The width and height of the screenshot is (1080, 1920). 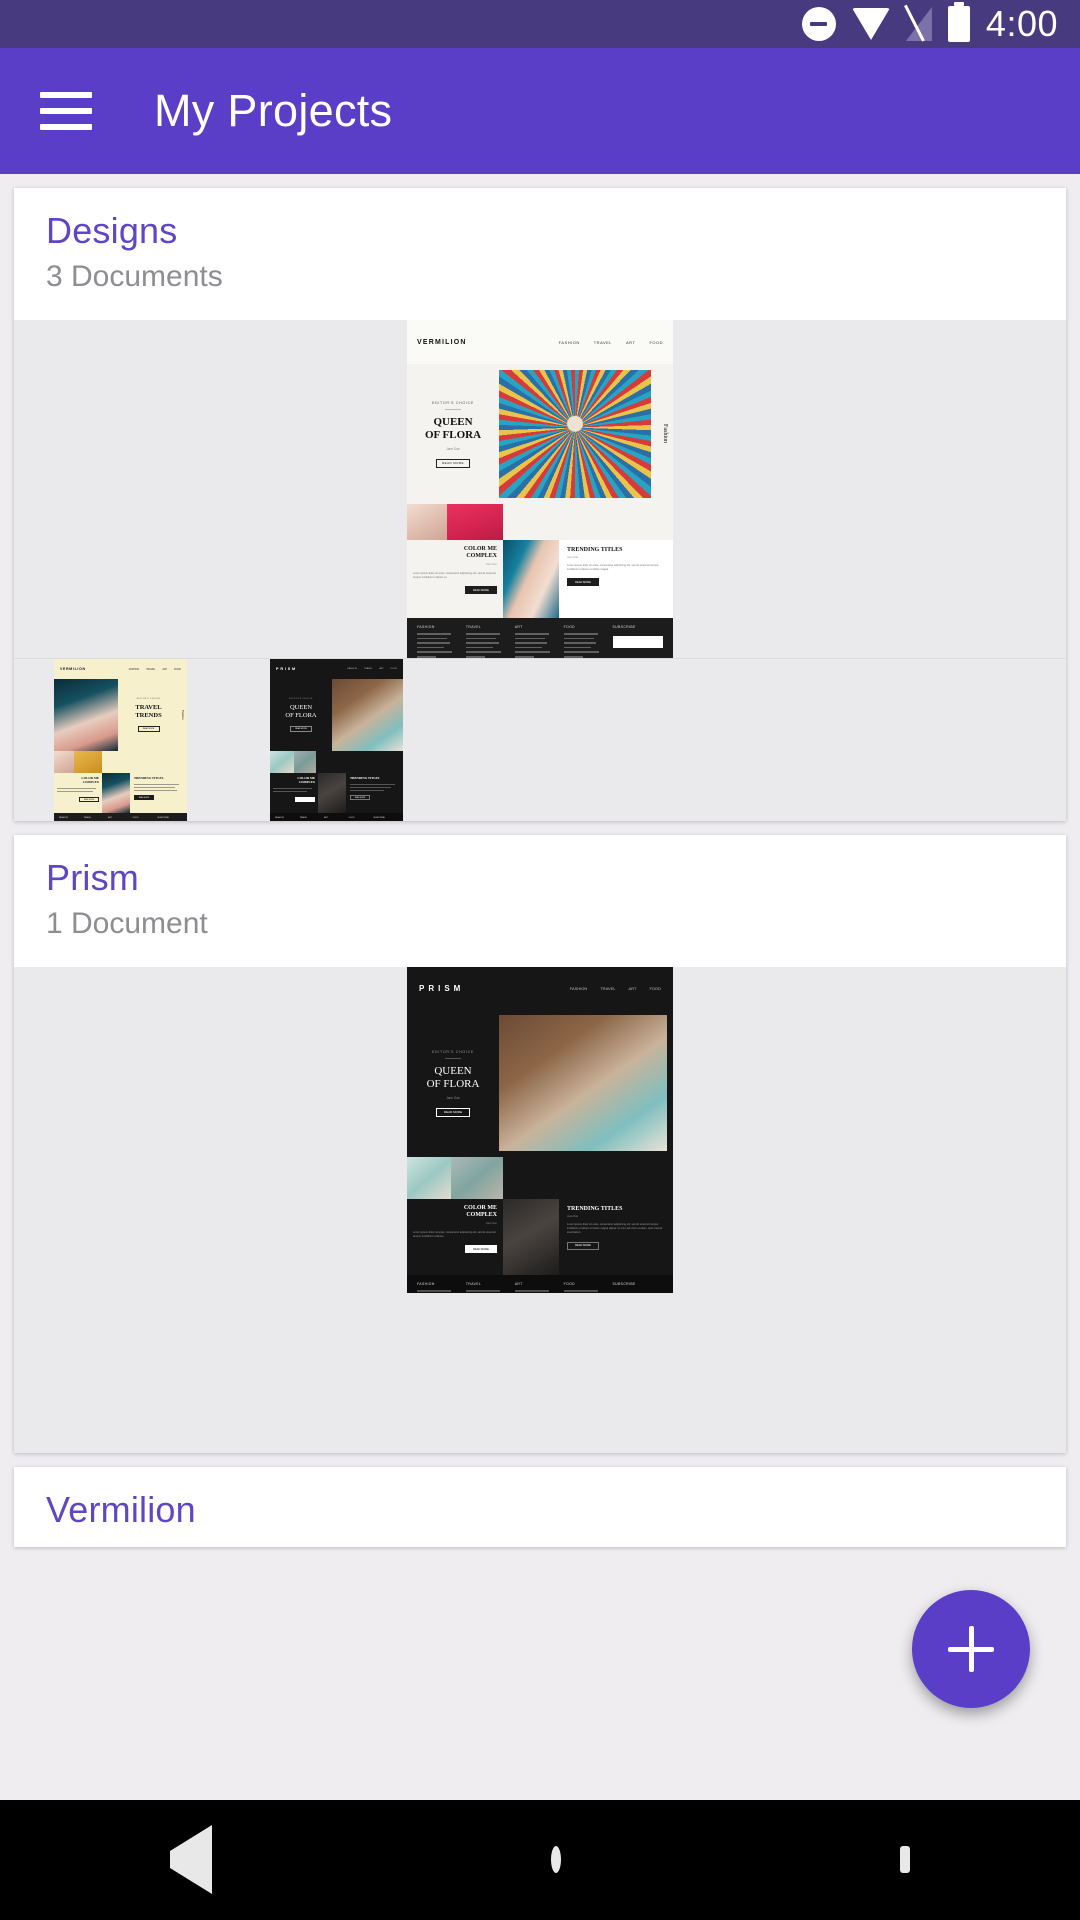 What do you see at coordinates (555, 1859) in the screenshot?
I see `home-circle-icon` at bounding box center [555, 1859].